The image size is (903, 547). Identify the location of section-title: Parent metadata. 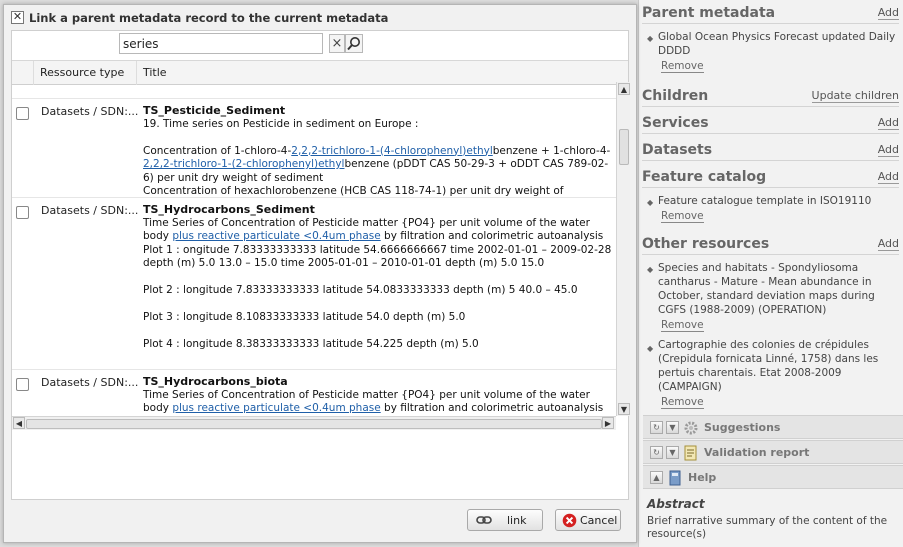
(709, 13).